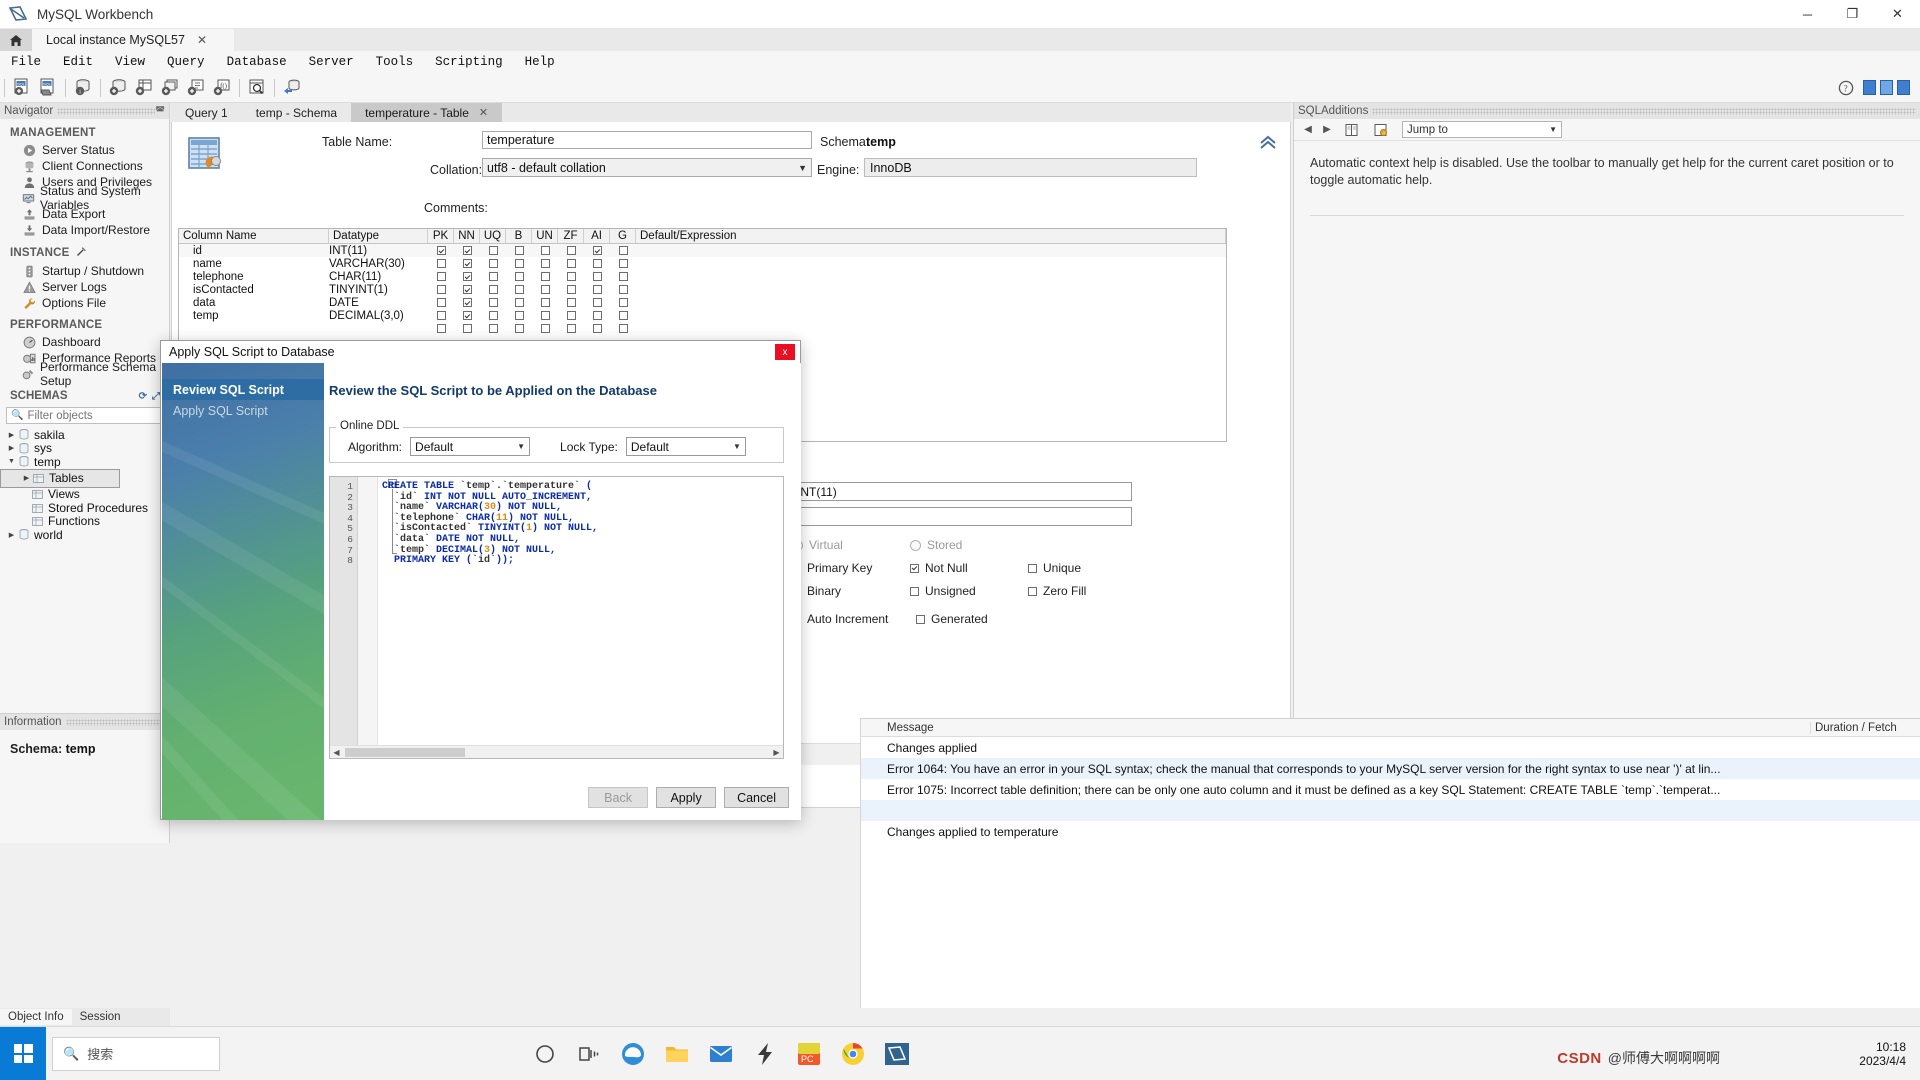 This screenshot has height=1080, width=1920. What do you see at coordinates (48, 88) in the screenshot?
I see `open-sql-script-button: SQL` at bounding box center [48, 88].